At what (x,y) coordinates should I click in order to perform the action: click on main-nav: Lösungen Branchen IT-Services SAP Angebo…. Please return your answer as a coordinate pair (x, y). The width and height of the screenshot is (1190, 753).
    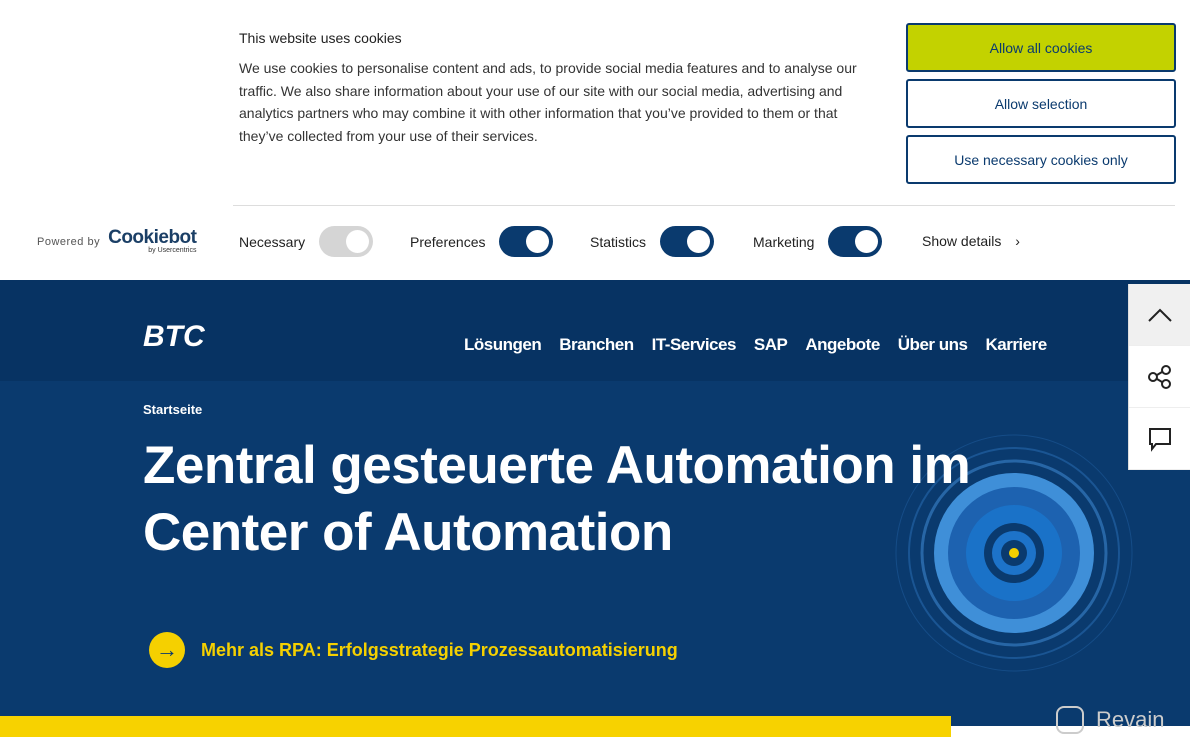
    Looking at the image, I should click on (755, 345).